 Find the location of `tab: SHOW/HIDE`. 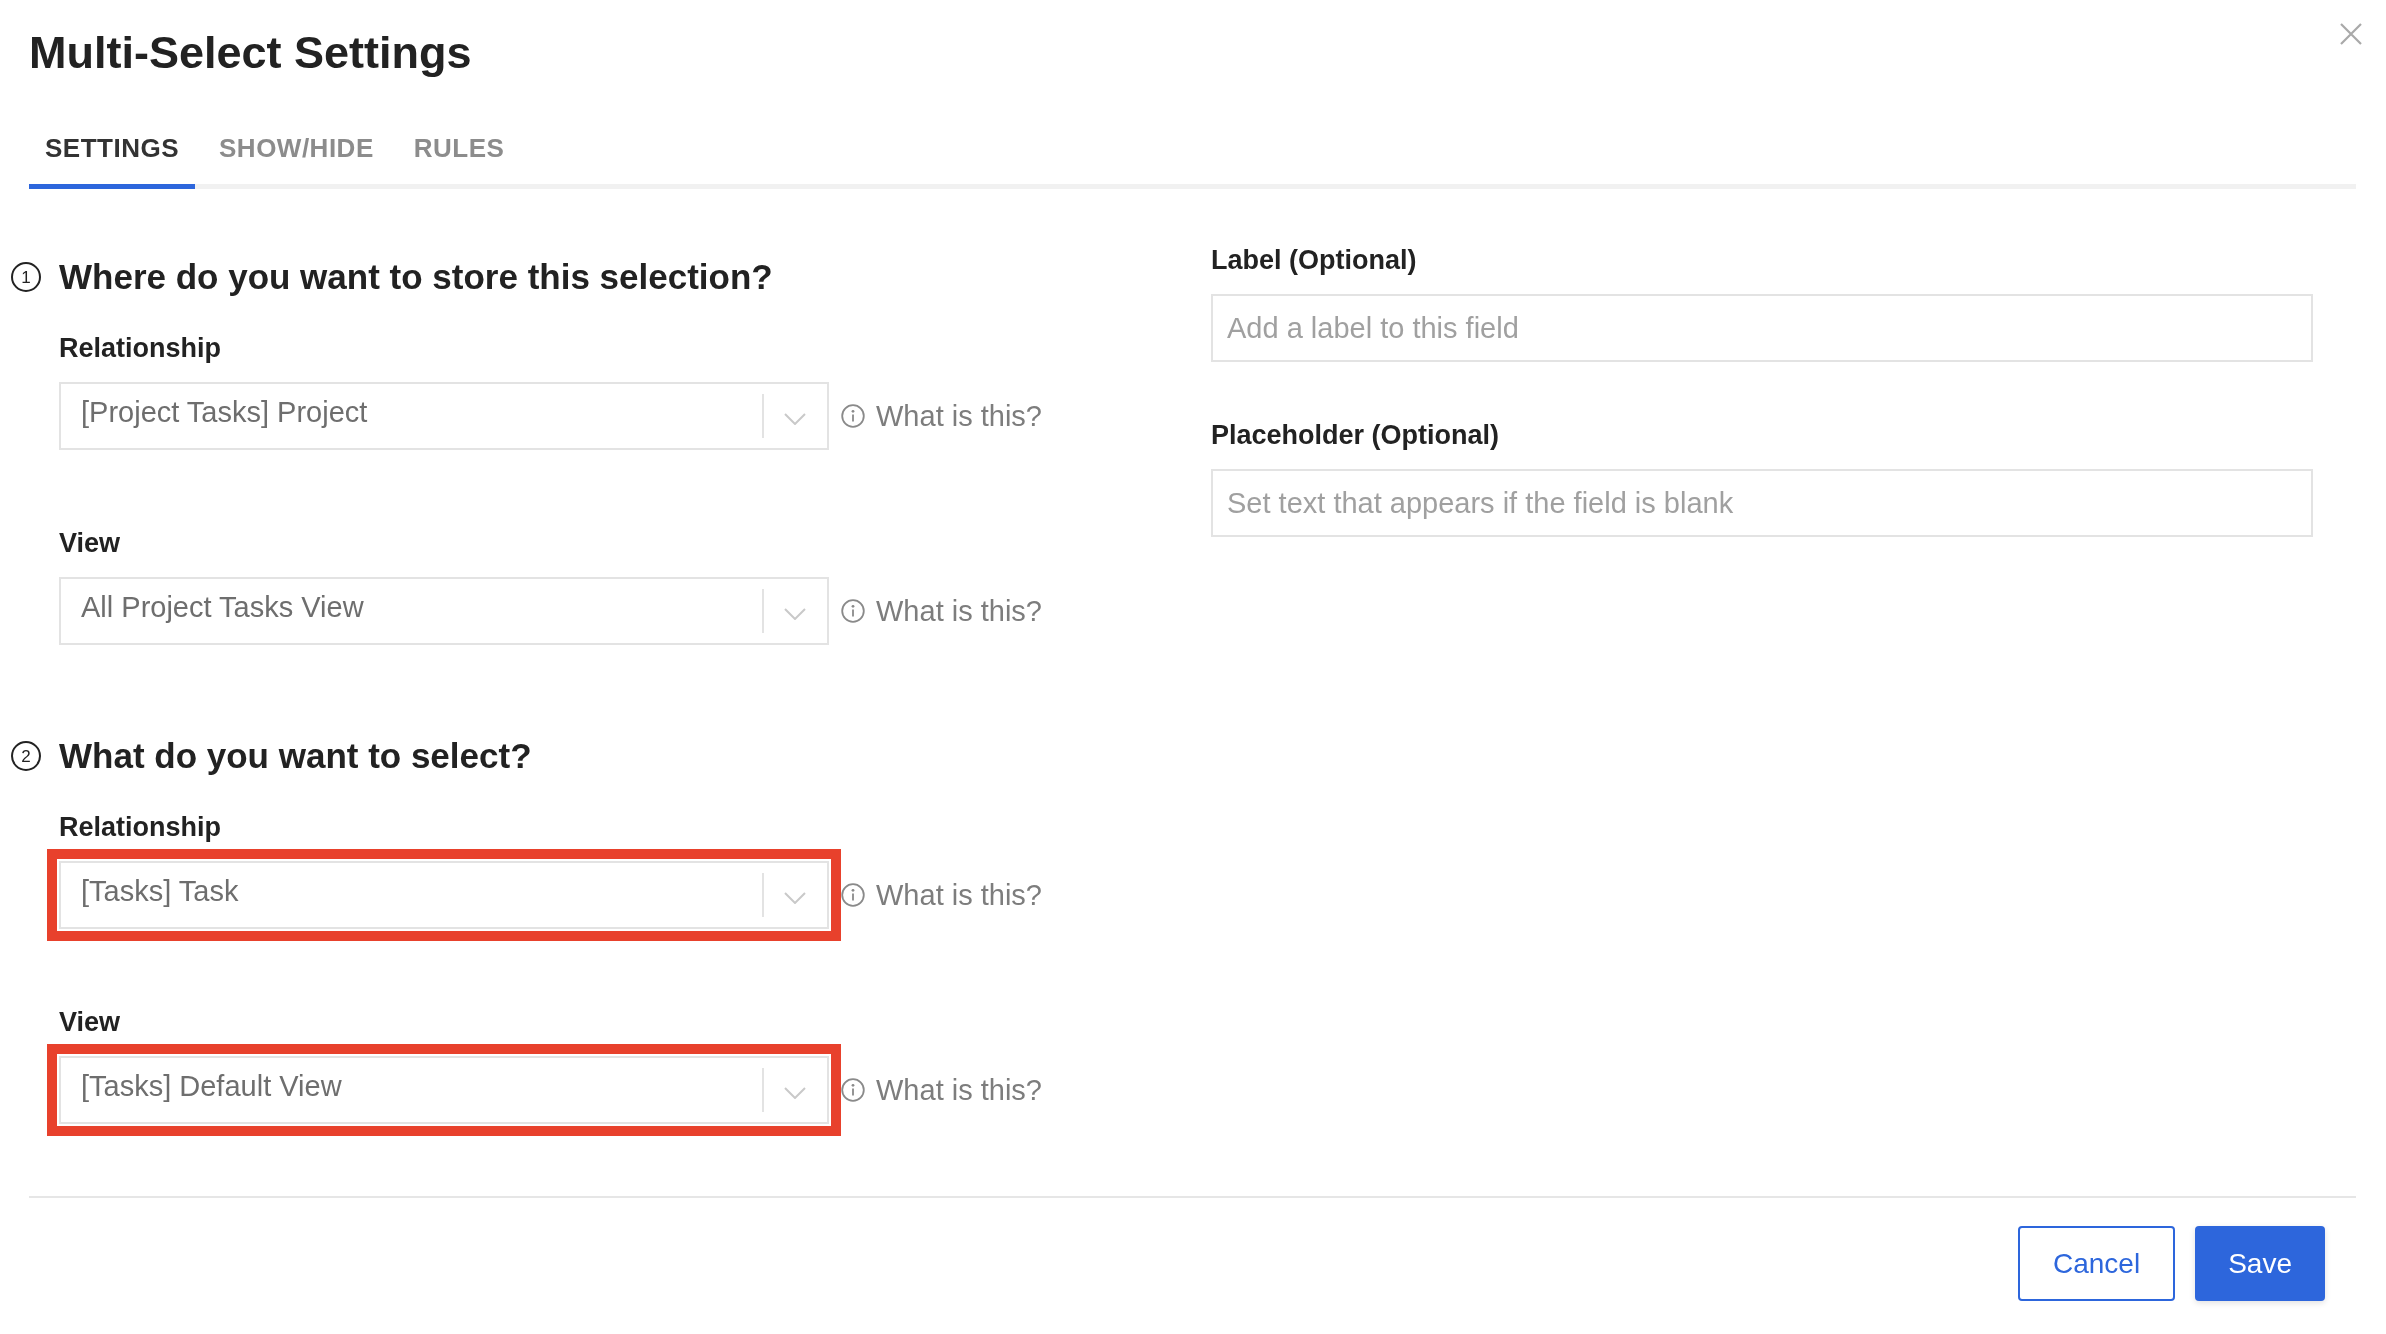

tab: SHOW/HIDE is located at coordinates (296, 154).